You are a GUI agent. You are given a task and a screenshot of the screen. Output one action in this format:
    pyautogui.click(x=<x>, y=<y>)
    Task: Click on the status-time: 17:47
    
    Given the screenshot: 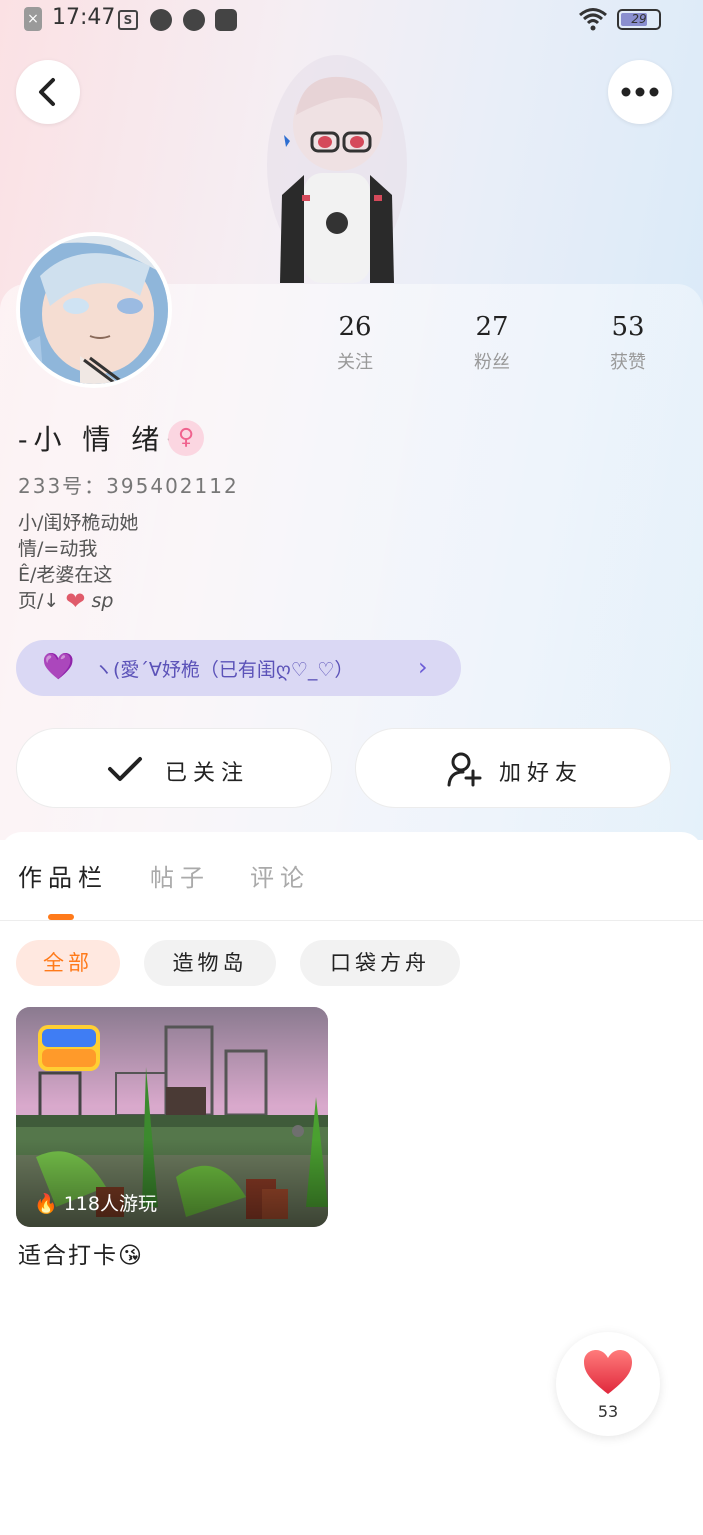 What is the action you would take?
    pyautogui.click(x=84, y=17)
    